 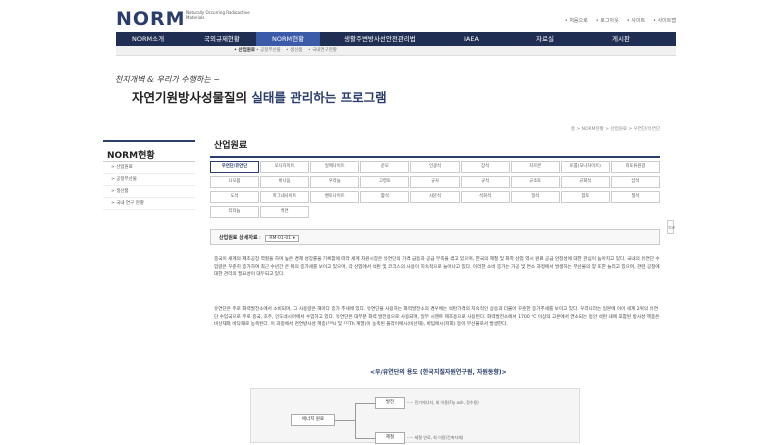 I want to click on breadcrumb: 홈 > NORM현황 > 산업원료 > 우연단/유연단, so click(x=615, y=129).